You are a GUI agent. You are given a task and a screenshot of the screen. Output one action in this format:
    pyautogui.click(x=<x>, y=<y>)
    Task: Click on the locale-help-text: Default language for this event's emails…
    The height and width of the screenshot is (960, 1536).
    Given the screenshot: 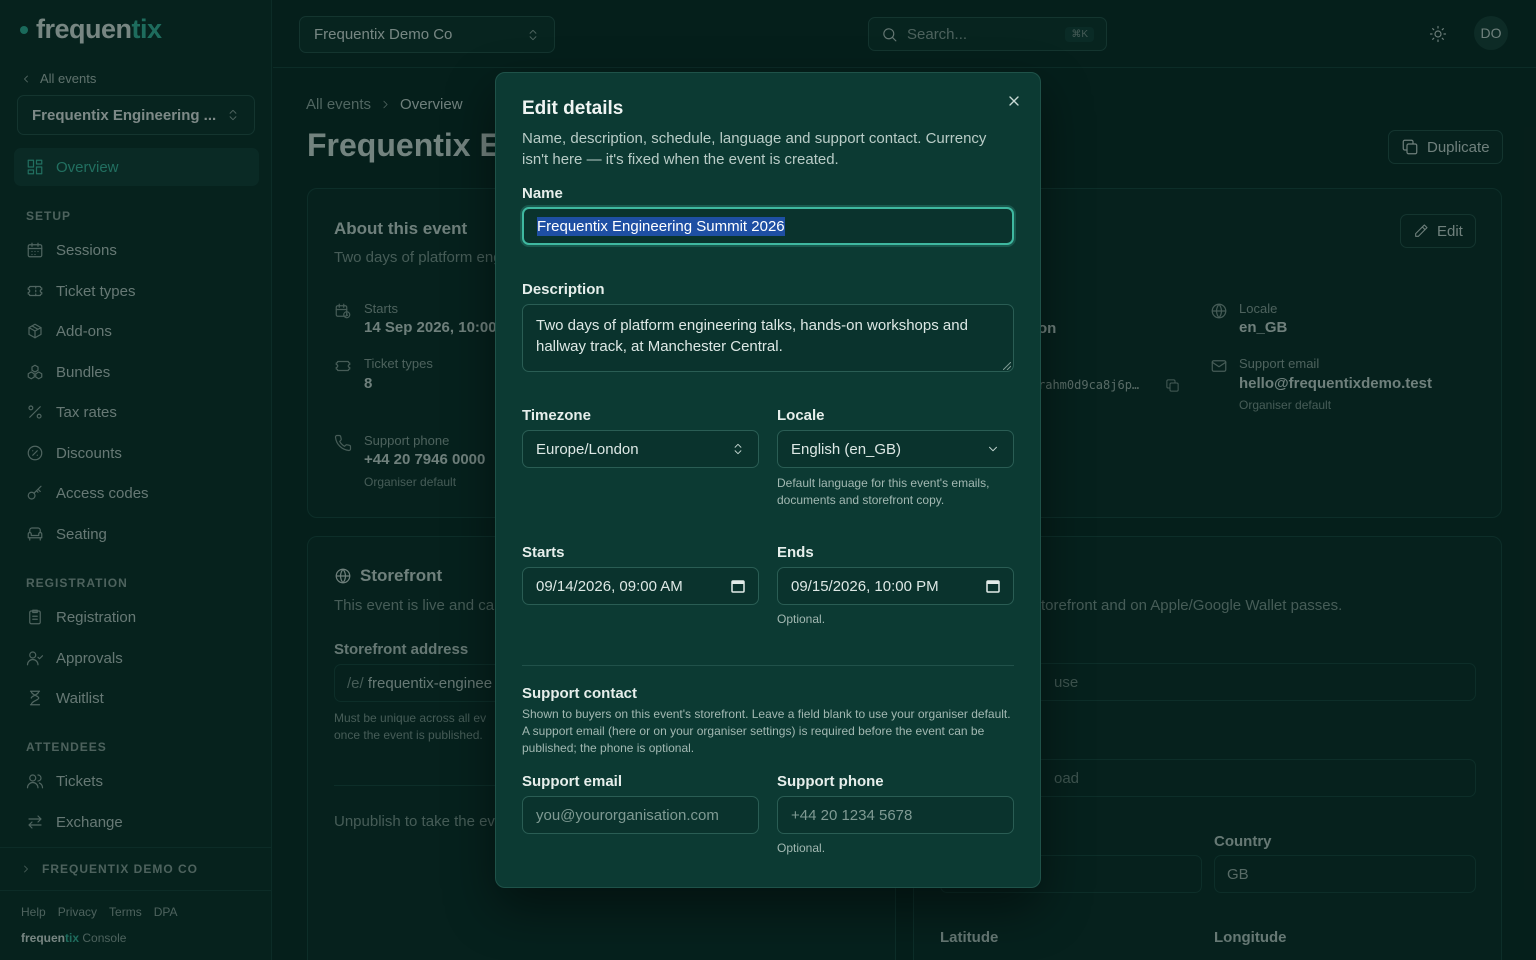 What is the action you would take?
    pyautogui.click(x=883, y=491)
    